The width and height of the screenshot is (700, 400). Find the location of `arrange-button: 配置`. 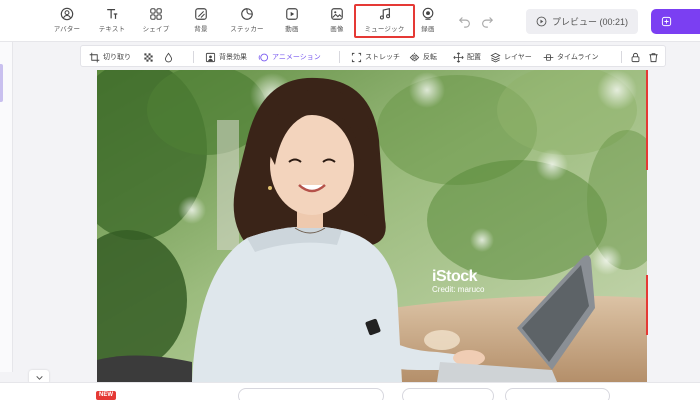

arrange-button: 配置 is located at coordinates (467, 57).